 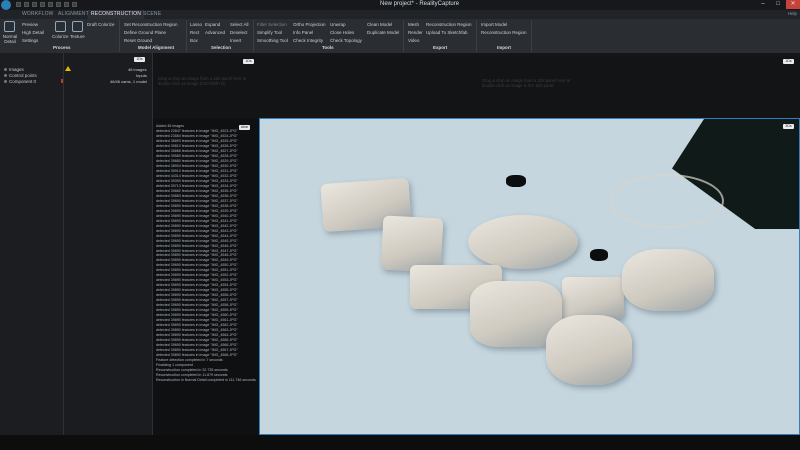 I want to click on check-topology-button: Check Topology, so click(x=346, y=40).